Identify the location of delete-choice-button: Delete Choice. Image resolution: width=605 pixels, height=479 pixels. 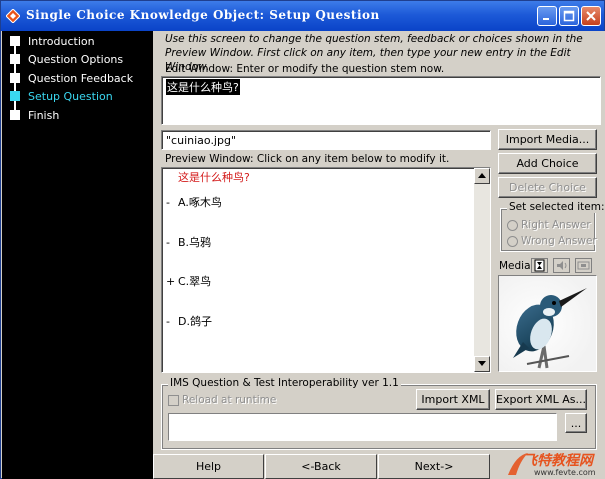
(547, 187).